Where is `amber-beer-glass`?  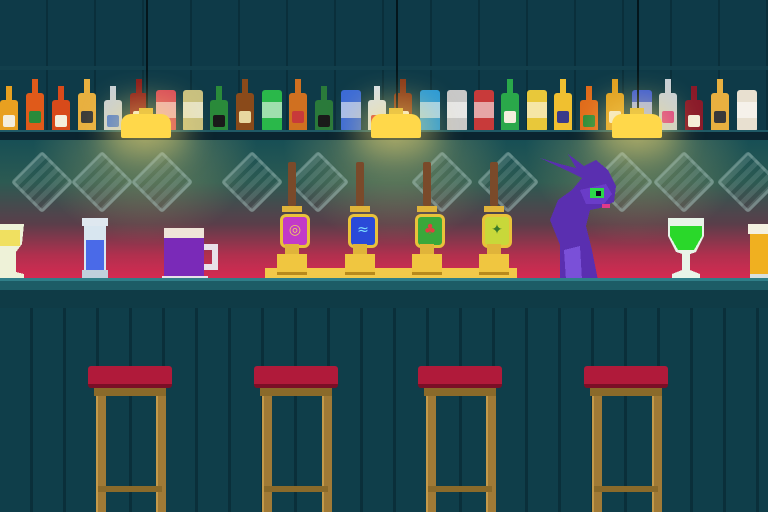
amber-beer-glass is located at coordinates (758, 252).